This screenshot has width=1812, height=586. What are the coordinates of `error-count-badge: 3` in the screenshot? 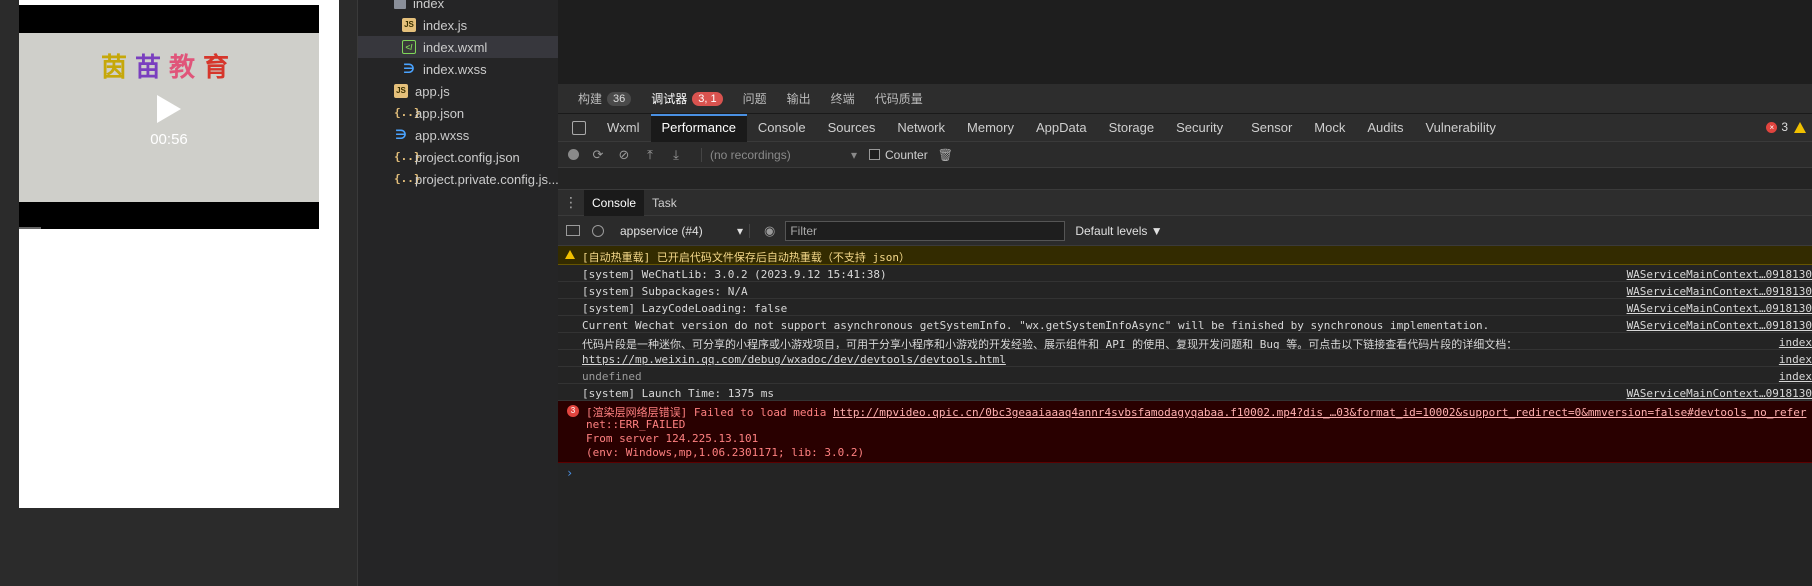 It's located at (573, 411).